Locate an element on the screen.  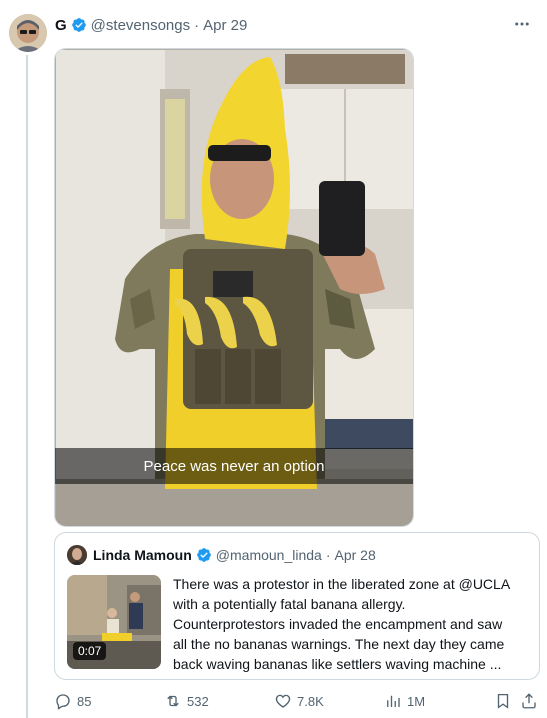
quoted-author-name: Linda Mamoun is located at coordinates (142, 555).